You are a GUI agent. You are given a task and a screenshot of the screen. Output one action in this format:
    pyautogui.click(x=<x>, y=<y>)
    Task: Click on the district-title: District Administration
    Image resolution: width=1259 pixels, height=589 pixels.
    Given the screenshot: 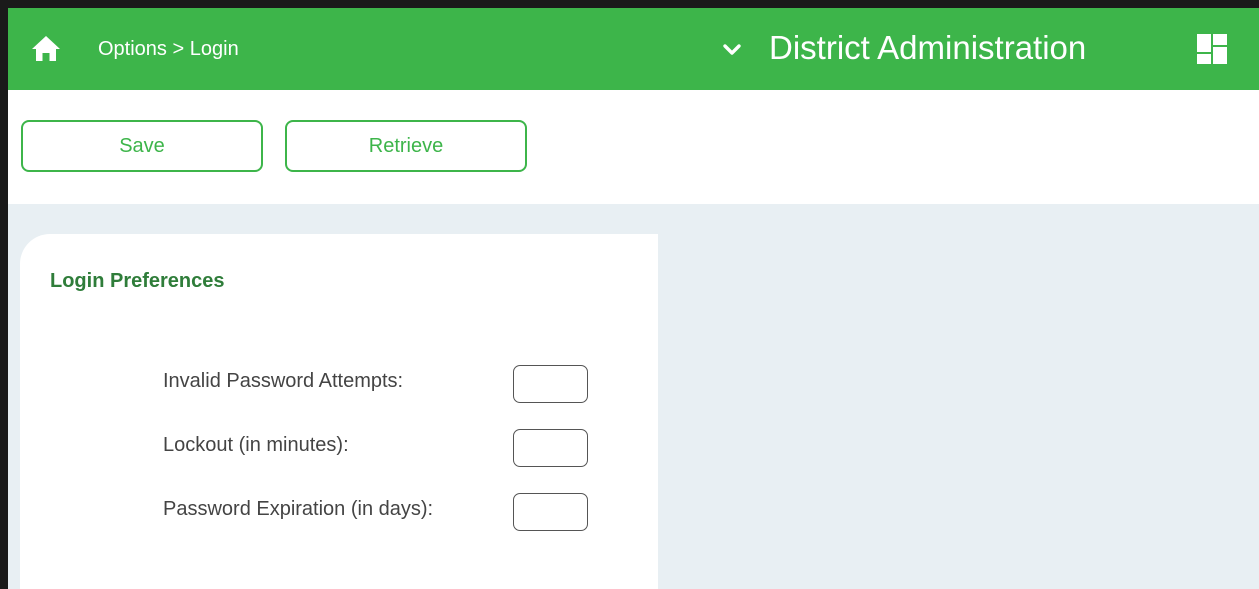 What is the action you would take?
    pyautogui.click(x=927, y=48)
    